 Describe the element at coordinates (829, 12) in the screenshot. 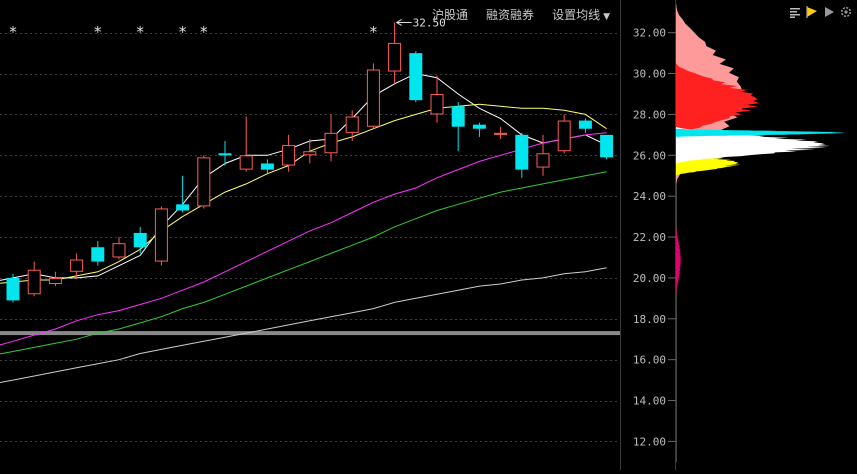

I see `play-icon` at that location.